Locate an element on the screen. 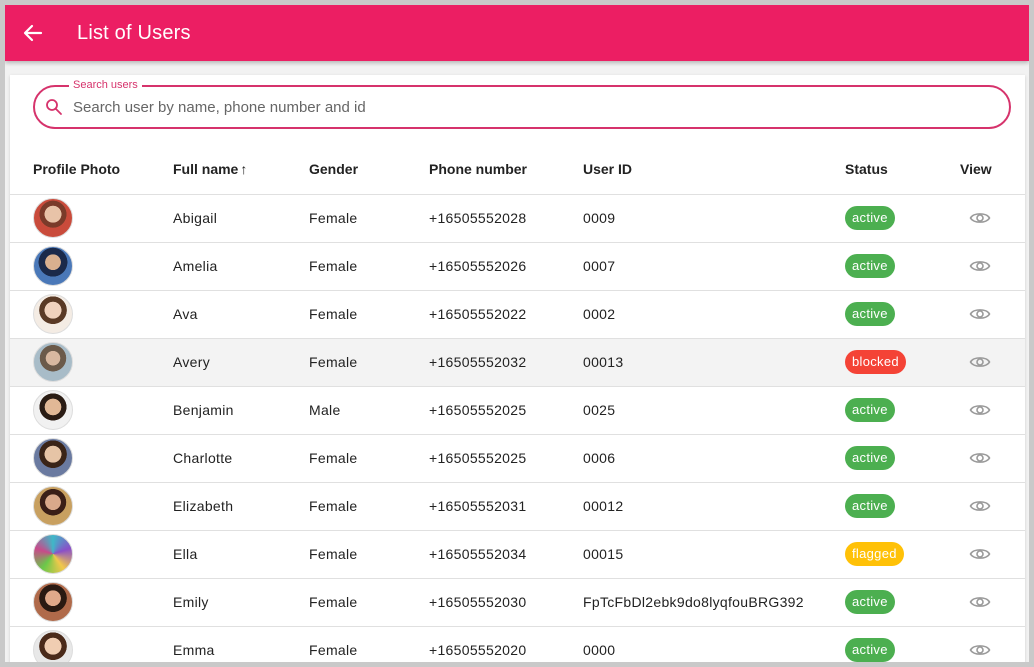 This screenshot has height=667, width=1034. full-name-cell: Abigail is located at coordinates (241, 218).